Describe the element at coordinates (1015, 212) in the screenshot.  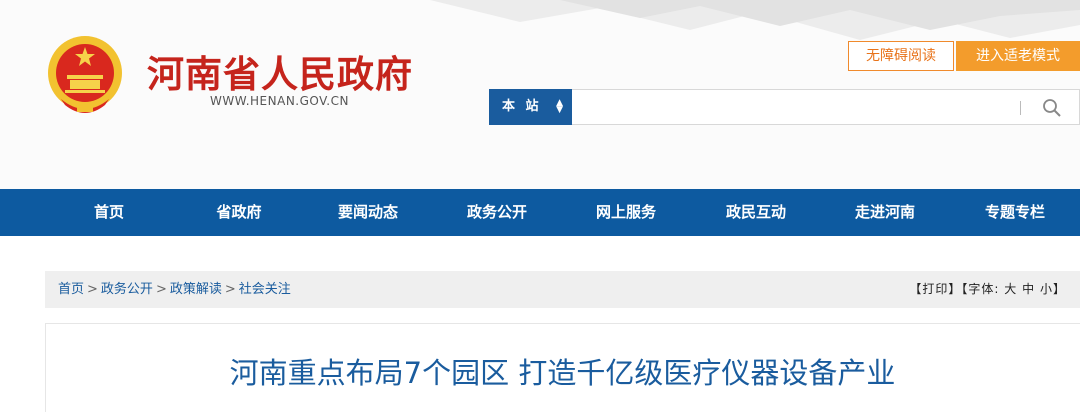
I see `nav-item-special-topics: 专题专栏` at that location.